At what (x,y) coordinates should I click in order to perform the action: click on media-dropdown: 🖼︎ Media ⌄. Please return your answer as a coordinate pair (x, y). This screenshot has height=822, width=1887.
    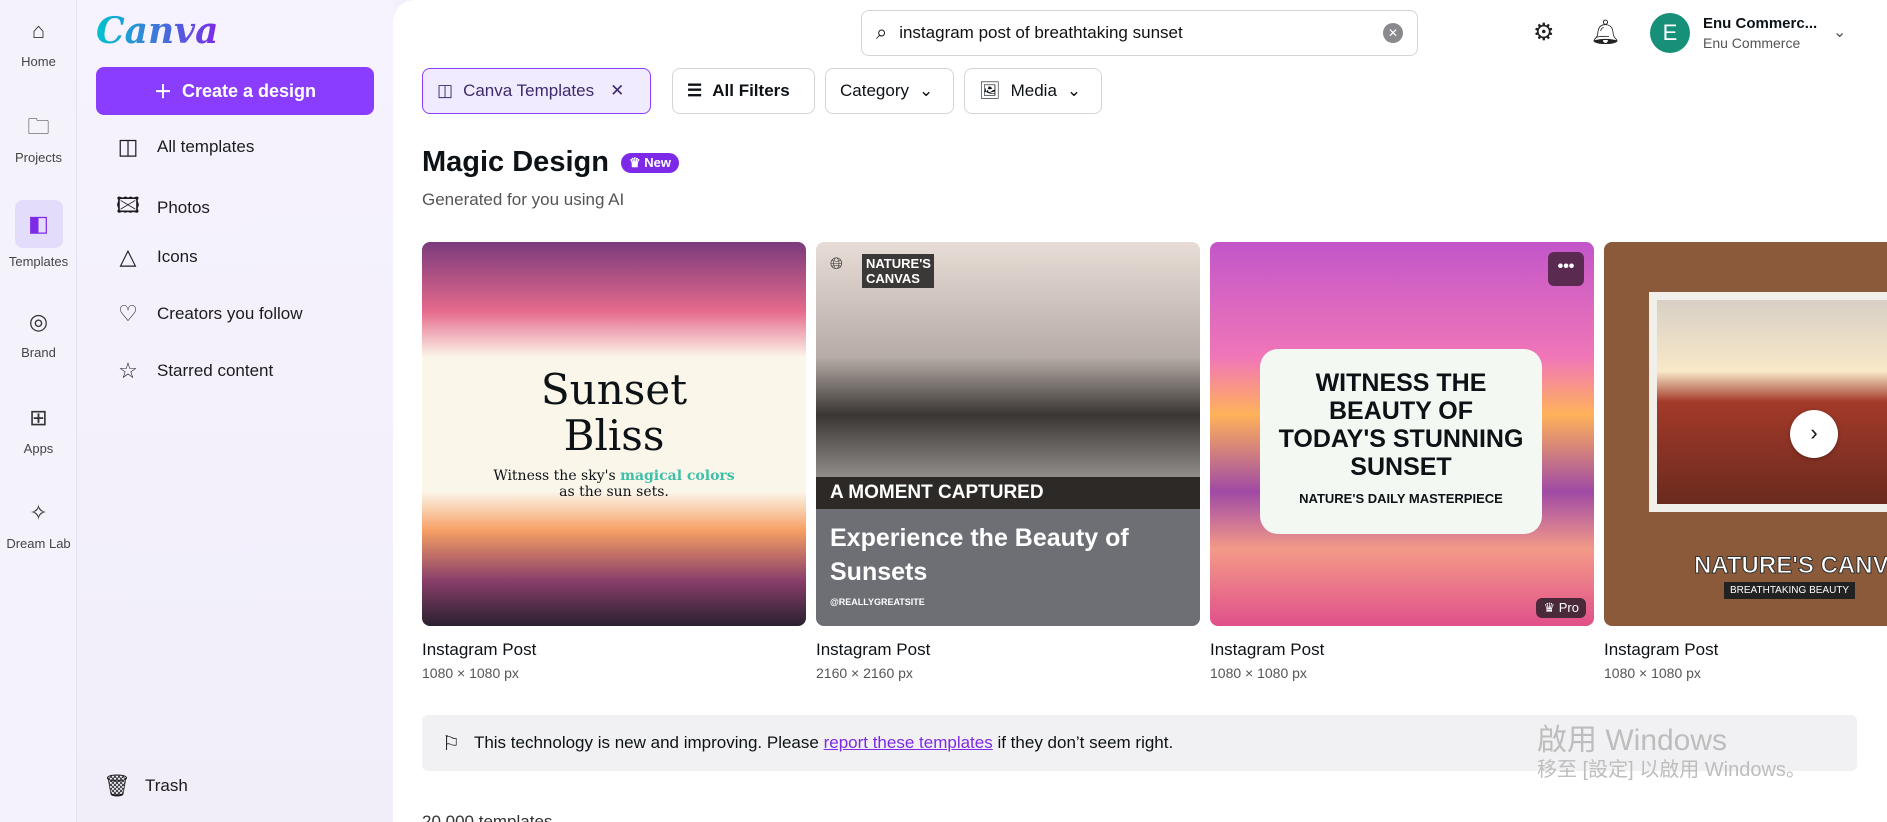
    Looking at the image, I should click on (1033, 91).